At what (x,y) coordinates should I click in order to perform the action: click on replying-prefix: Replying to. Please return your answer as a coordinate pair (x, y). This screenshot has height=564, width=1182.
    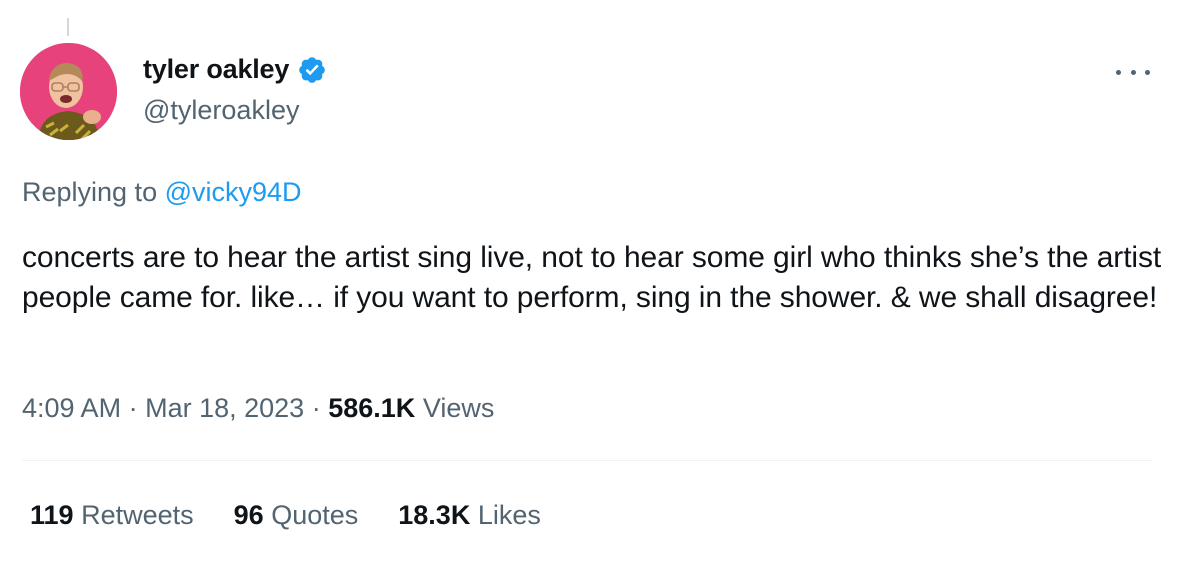
    Looking at the image, I should click on (90, 192).